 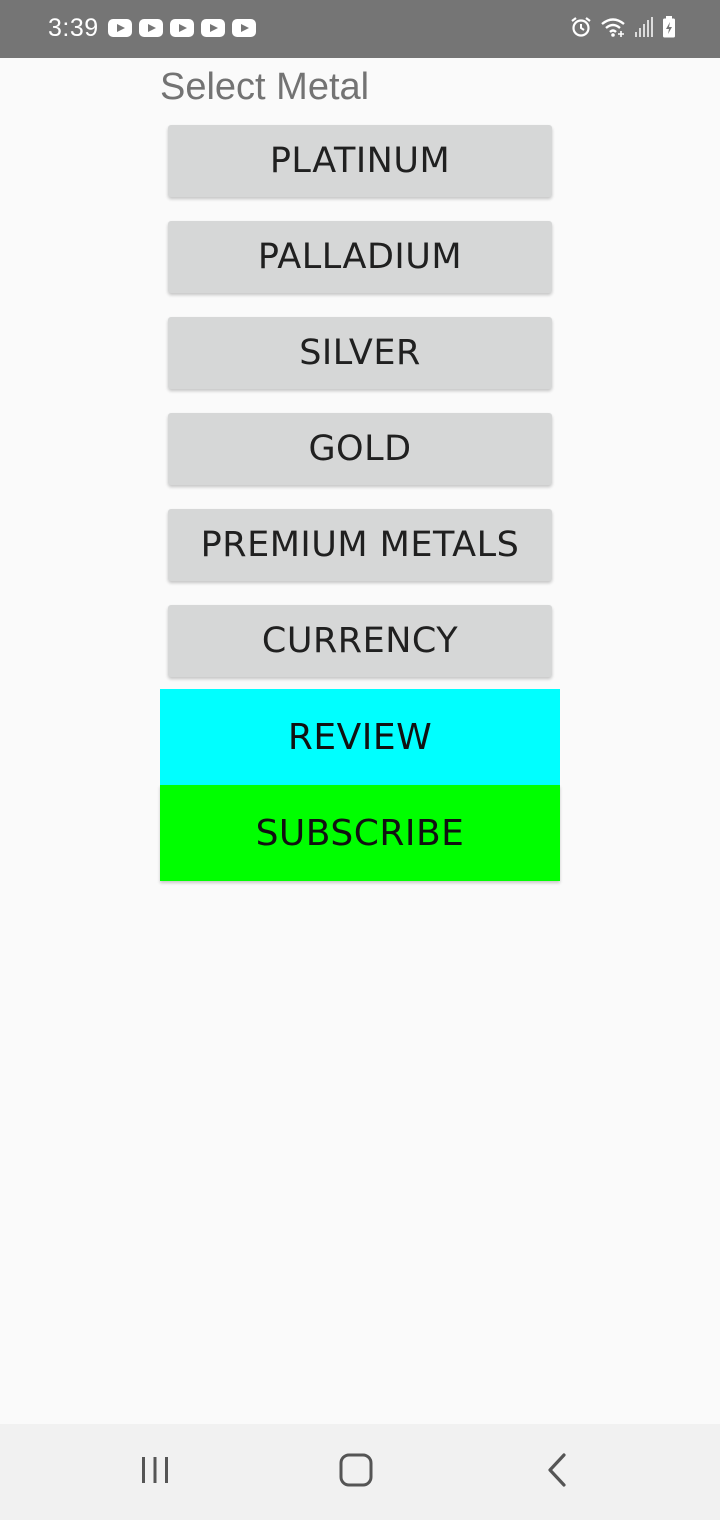 I want to click on palladium-button: PALLADIUM, so click(x=360, y=257).